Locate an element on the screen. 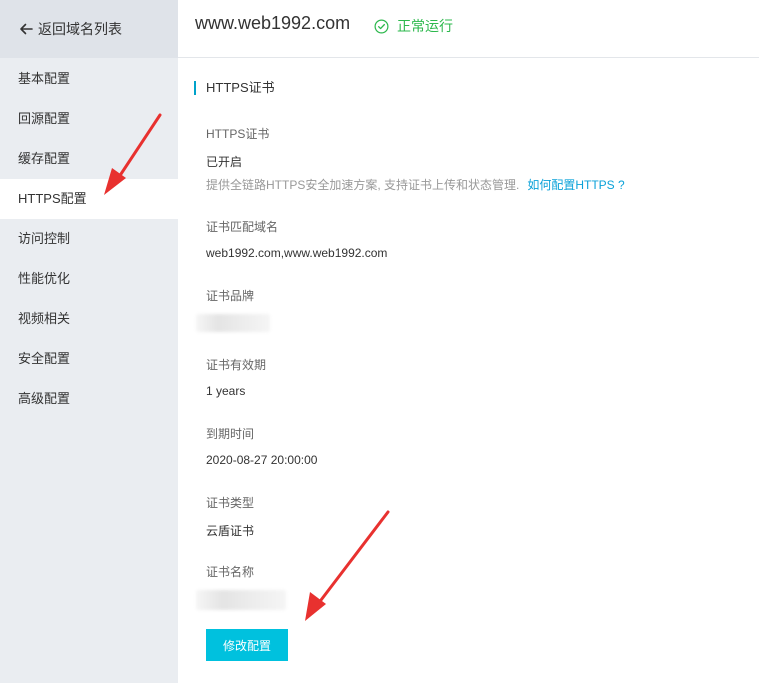 Image resolution: width=759 pixels, height=683 pixels. sidebar-item-basic: 基本配置 is located at coordinates (89, 79).